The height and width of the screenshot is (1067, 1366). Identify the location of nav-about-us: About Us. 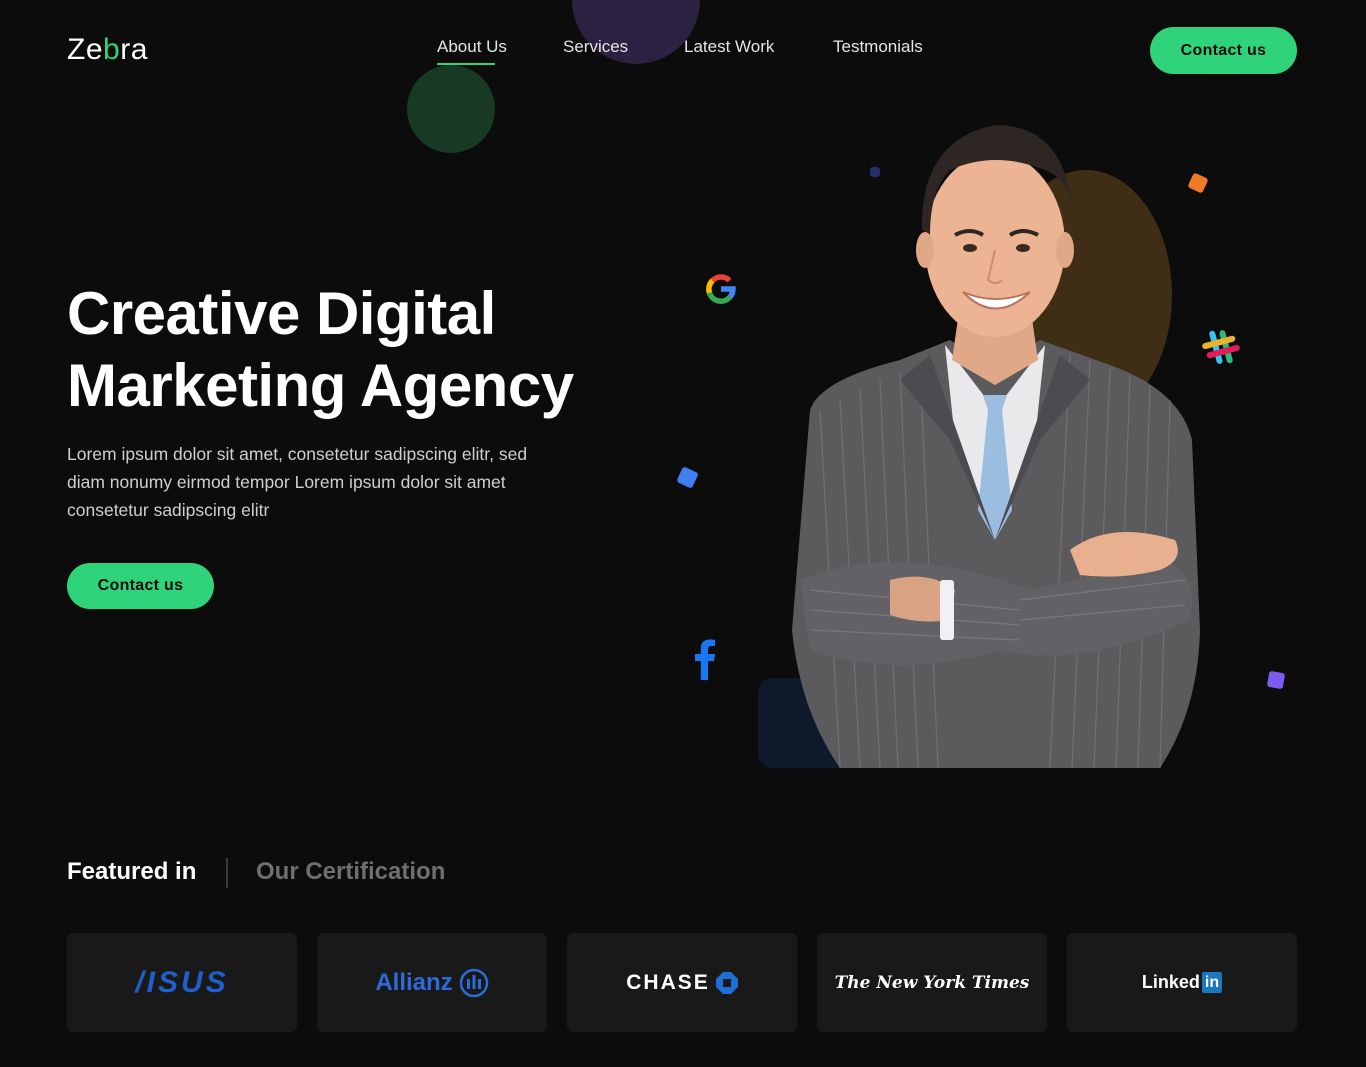
(472, 47).